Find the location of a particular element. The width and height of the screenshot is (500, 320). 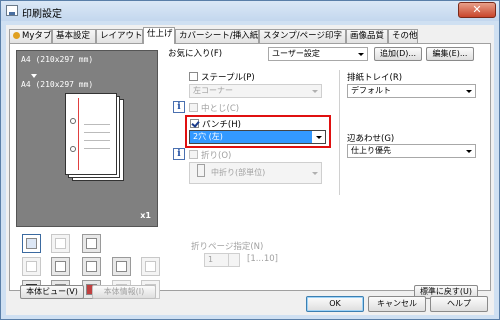

alignment-dropdown: 仕上り優先 is located at coordinates (411, 151).